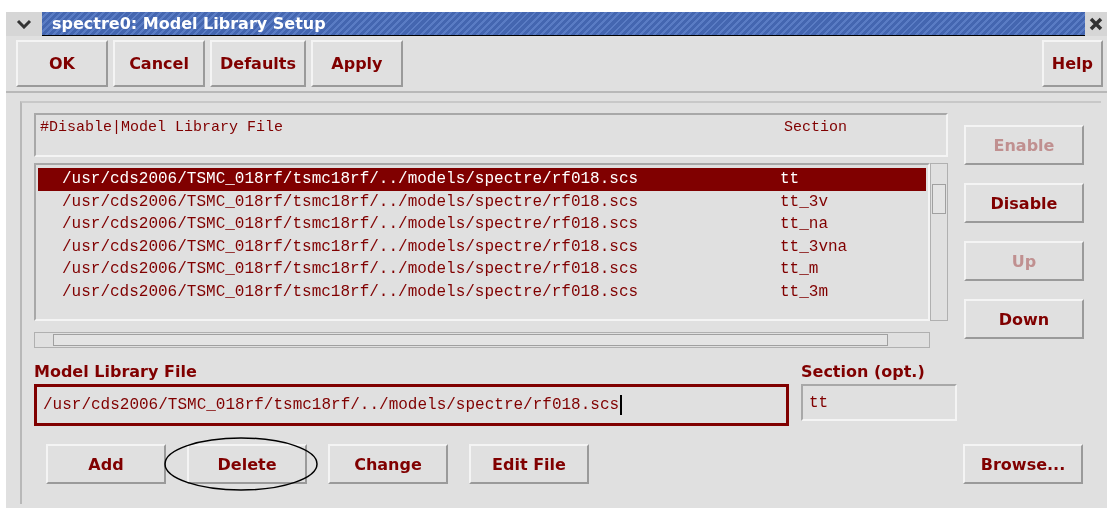 The image size is (1107, 508). I want to click on action-button: Add, so click(106, 464).